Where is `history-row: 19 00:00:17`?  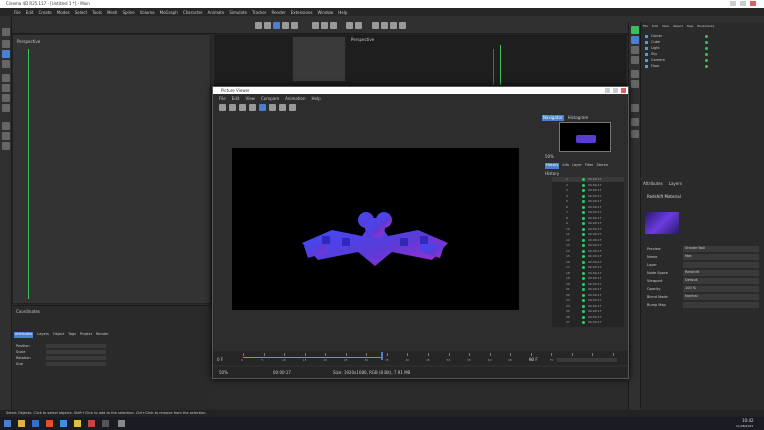
history-row: 19 00:00:17 is located at coordinates (588, 278).